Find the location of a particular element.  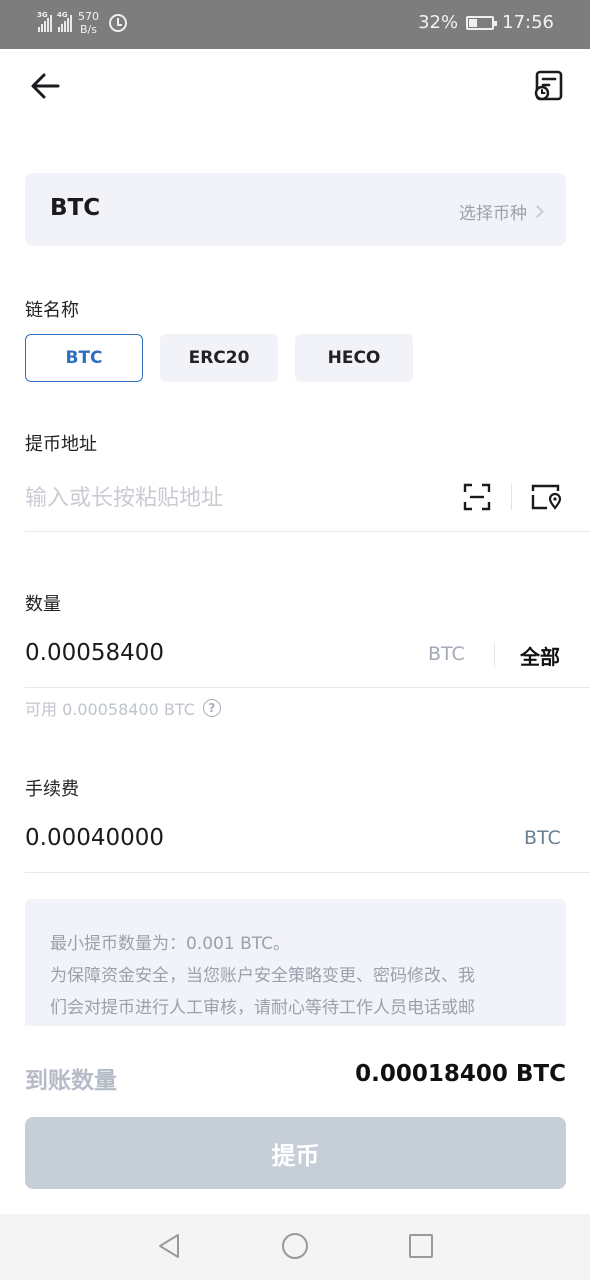

select-coin-link: 选择币种 is located at coordinates (501, 211).